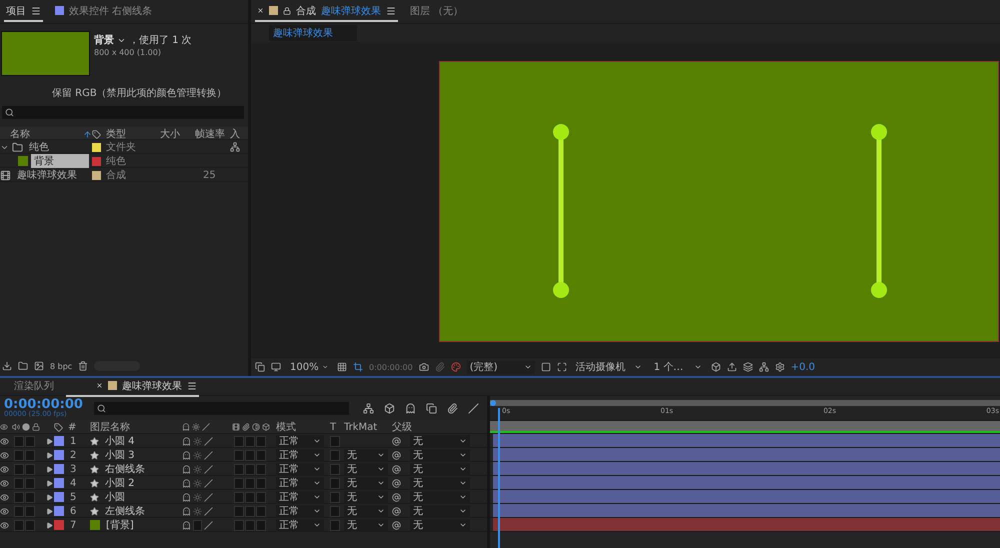  I want to click on trash-icon, so click(83, 366).